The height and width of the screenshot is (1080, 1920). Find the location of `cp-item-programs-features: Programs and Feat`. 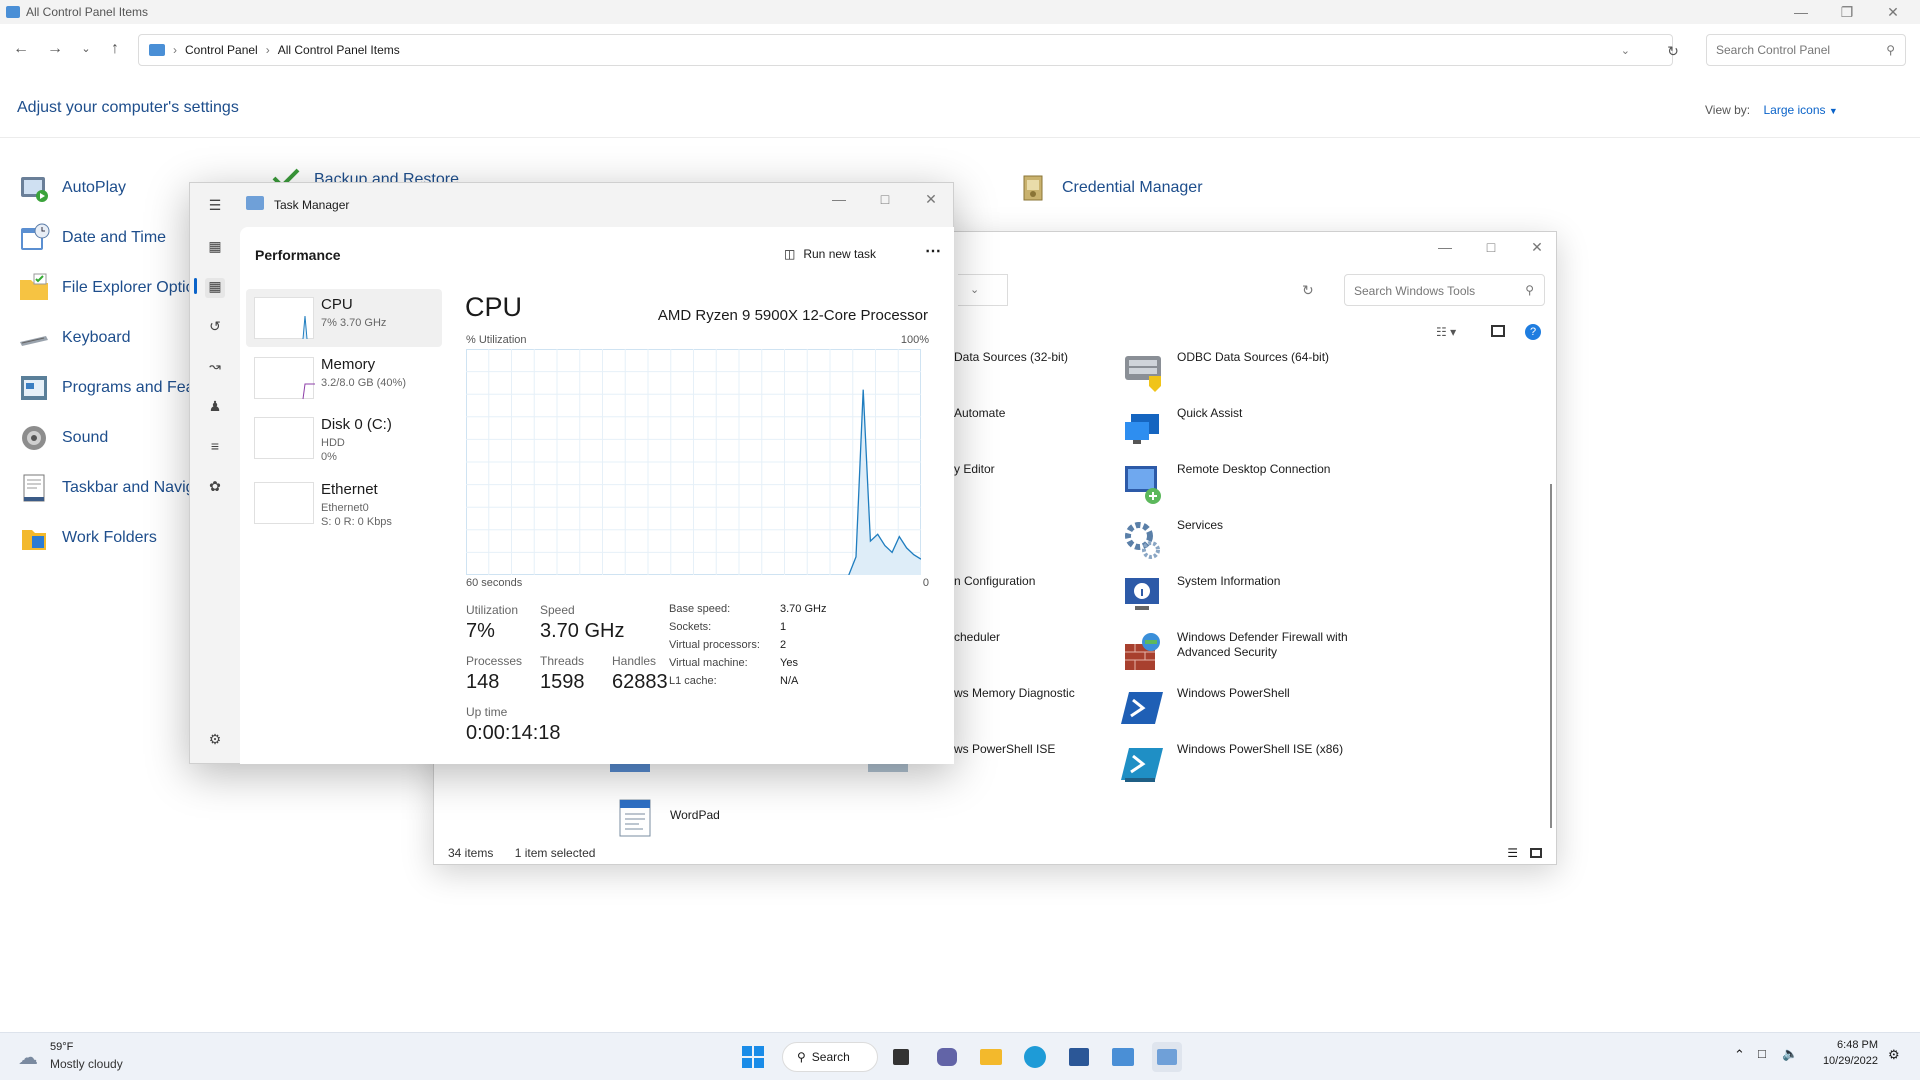

cp-item-programs-features: Programs and Feat is located at coordinates (108, 388).